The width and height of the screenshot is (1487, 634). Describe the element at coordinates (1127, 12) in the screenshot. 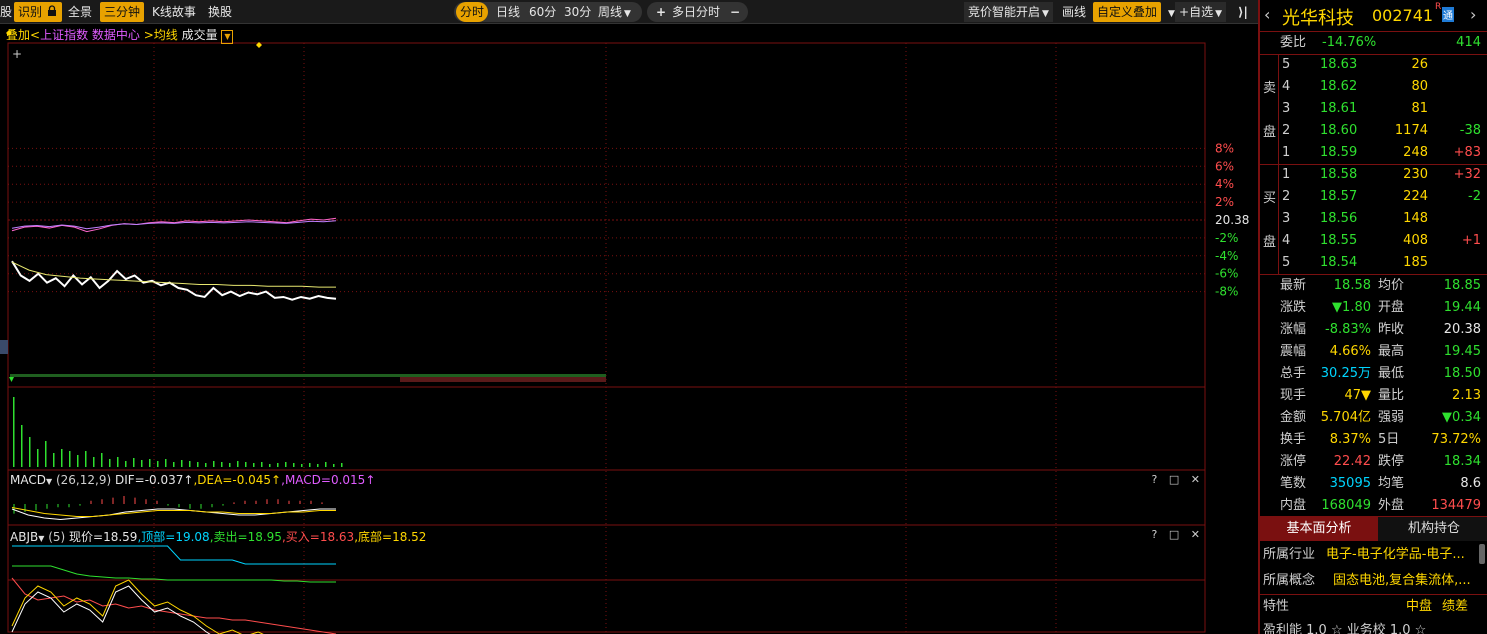

I see `custom-overlay-button: 自定义叠加` at that location.